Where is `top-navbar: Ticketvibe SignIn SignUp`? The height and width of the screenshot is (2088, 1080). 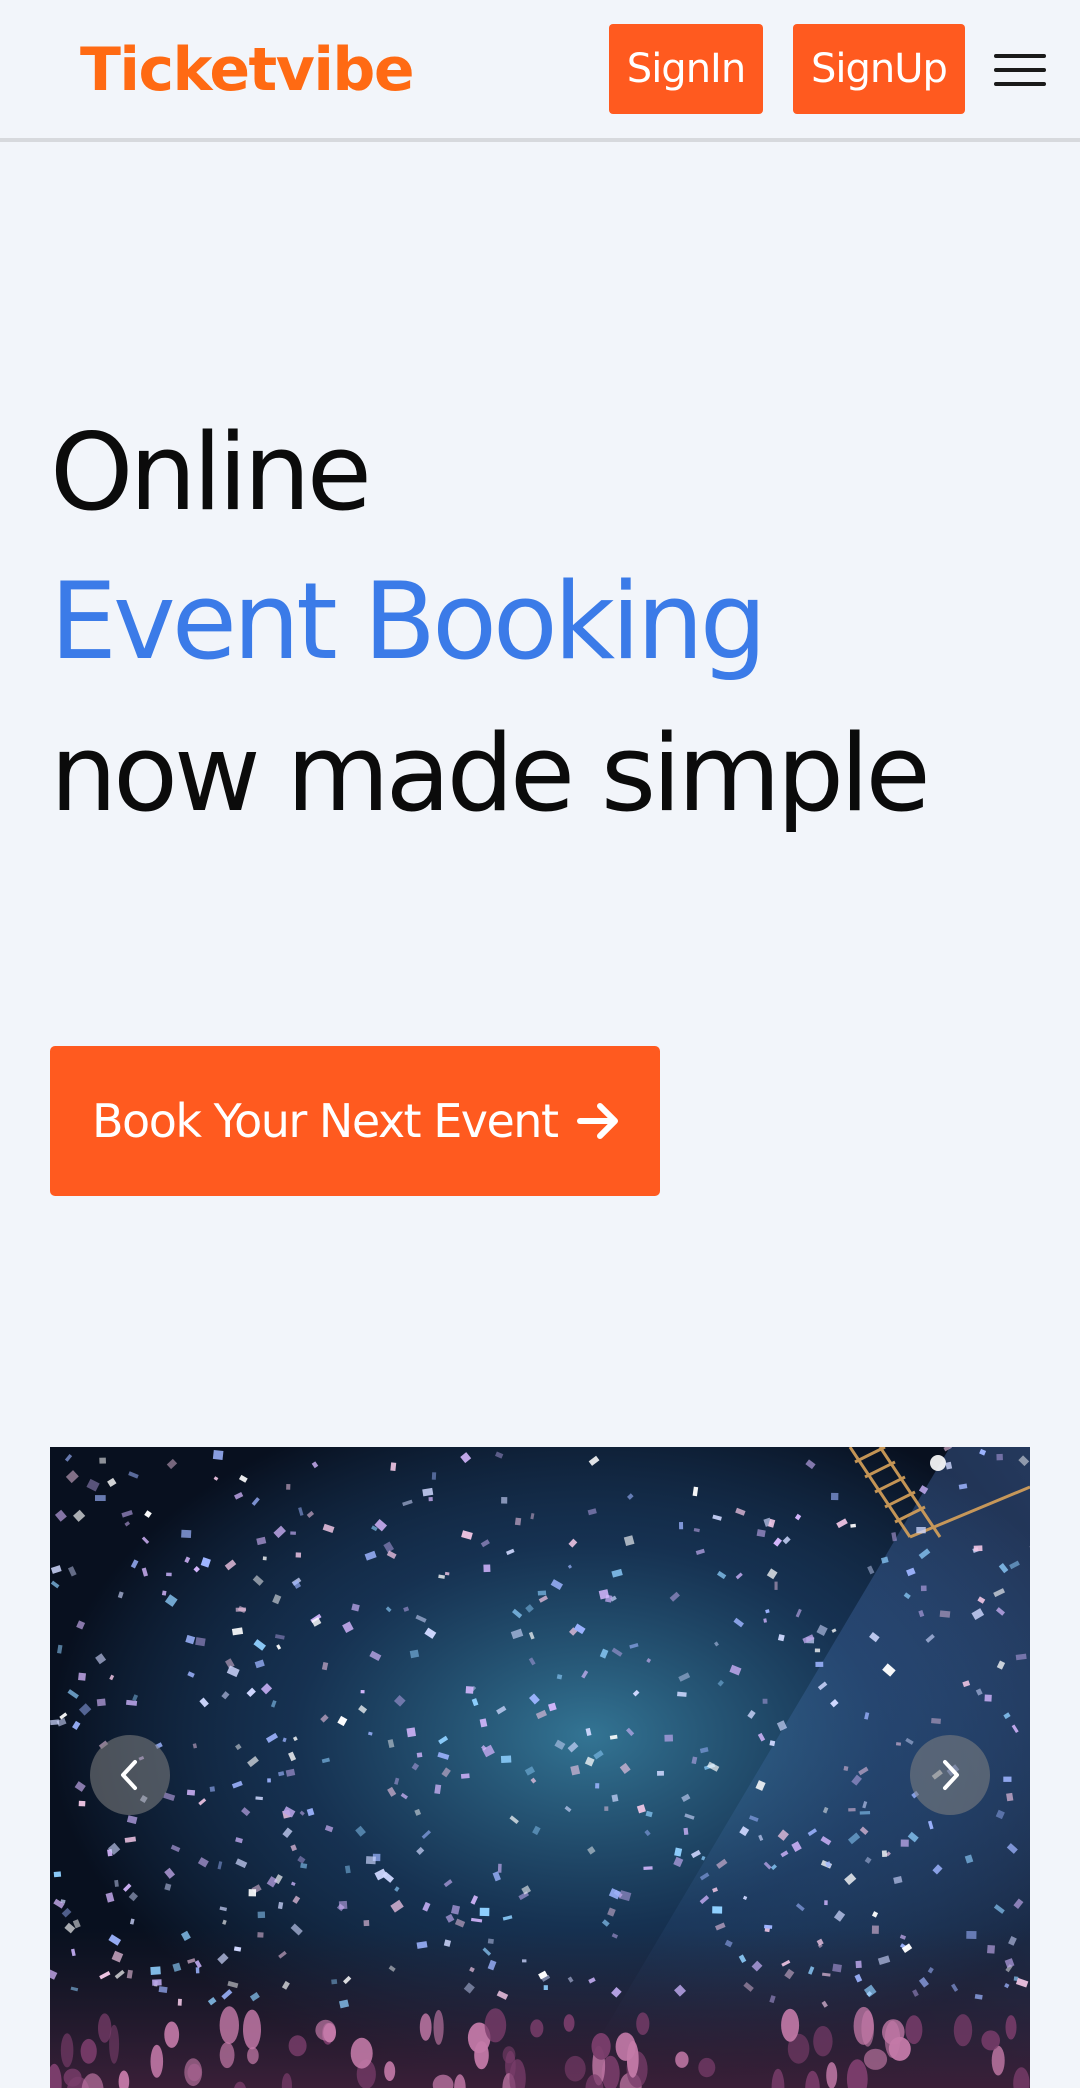 top-navbar: Ticketvibe SignIn SignUp is located at coordinates (540, 71).